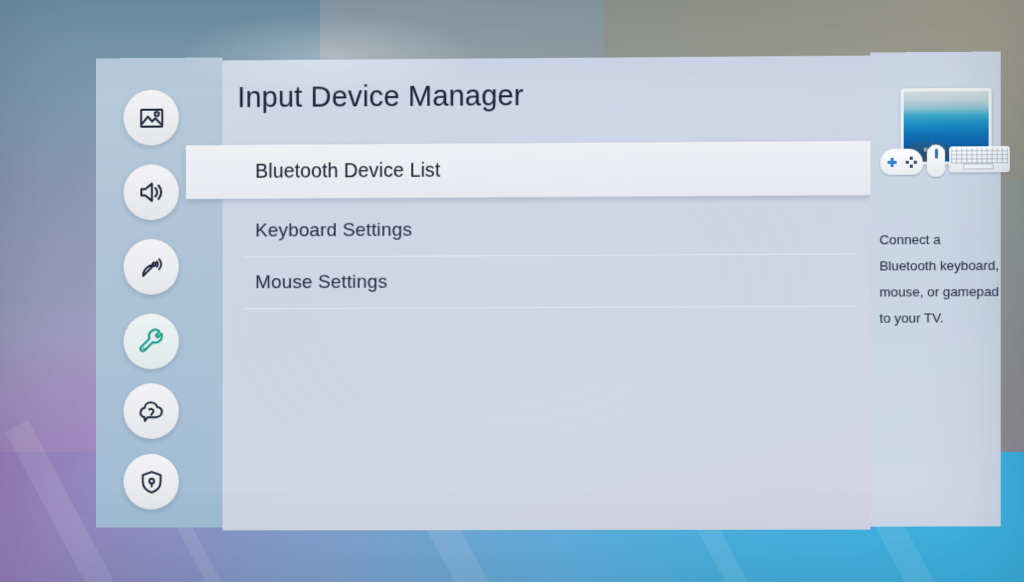 The width and height of the screenshot is (1024, 582). What do you see at coordinates (348, 171) in the screenshot?
I see `menu-item-label: Bluetooth Device List` at bounding box center [348, 171].